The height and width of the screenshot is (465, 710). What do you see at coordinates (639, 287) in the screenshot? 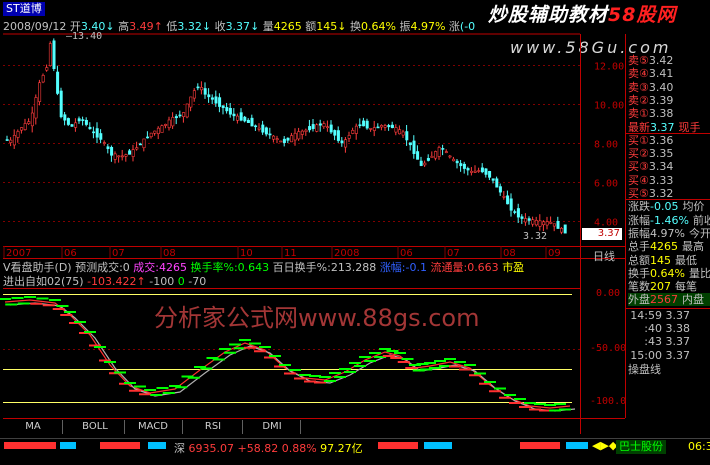
I see `stat-6-label: 笔数` at bounding box center [639, 287].